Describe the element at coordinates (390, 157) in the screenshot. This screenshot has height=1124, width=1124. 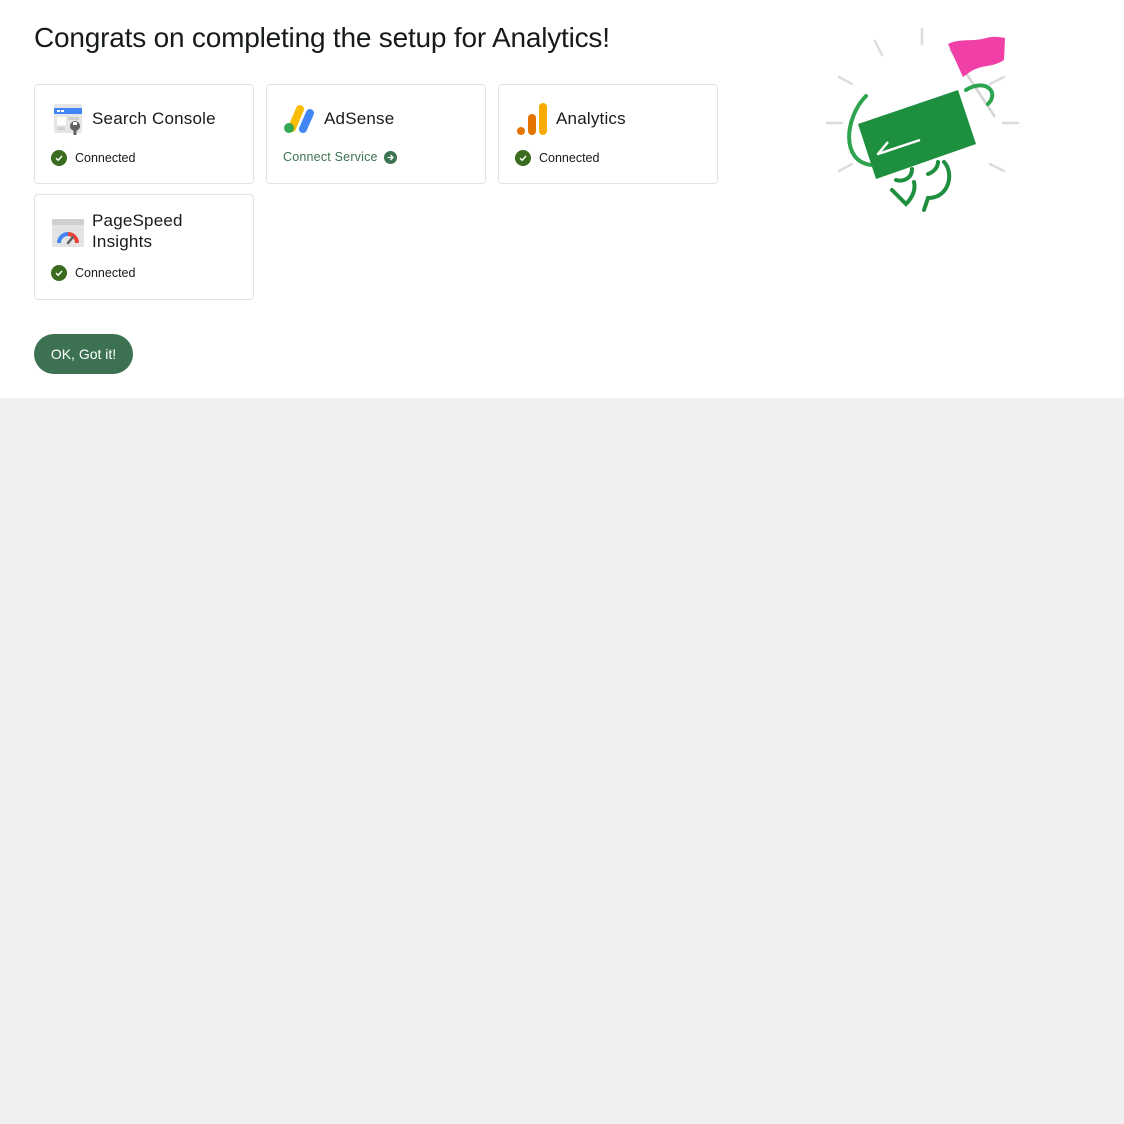
I see `arrow-right-icon` at that location.